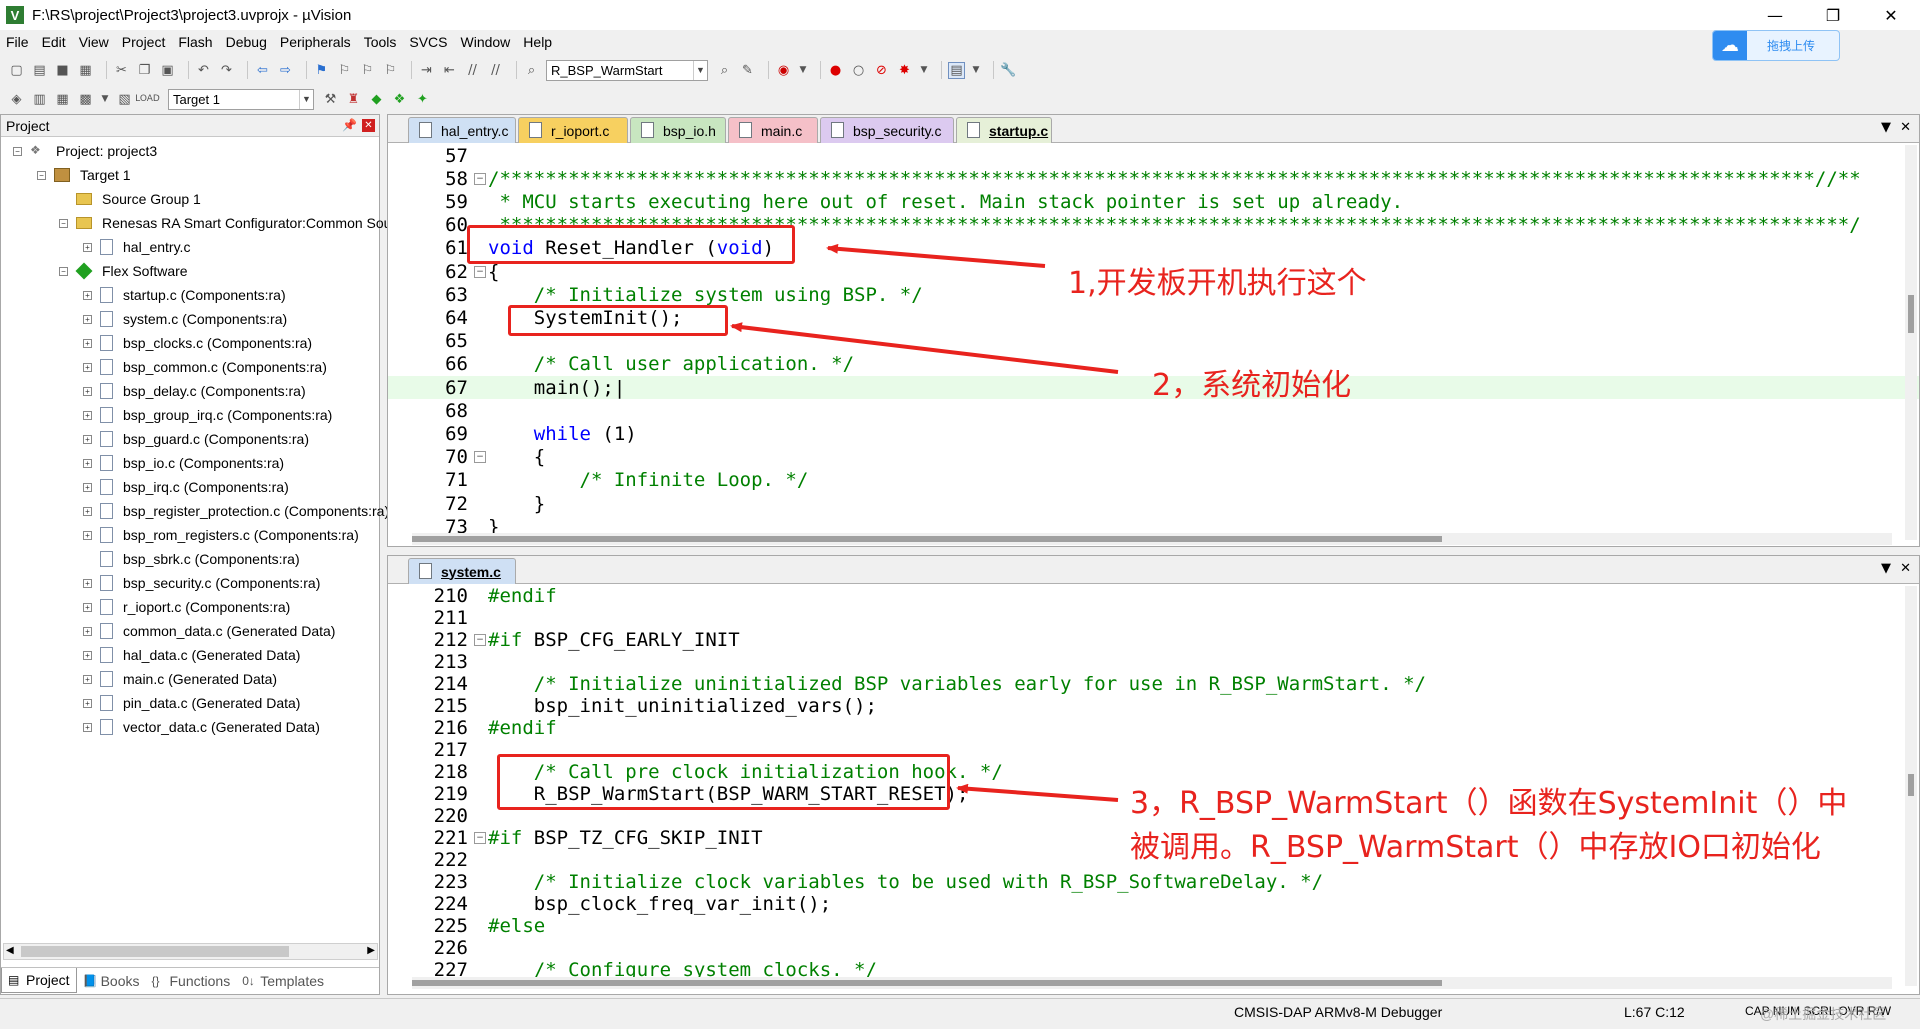 The image size is (1920, 1029). I want to click on pin-icon: 📌, so click(349, 125).